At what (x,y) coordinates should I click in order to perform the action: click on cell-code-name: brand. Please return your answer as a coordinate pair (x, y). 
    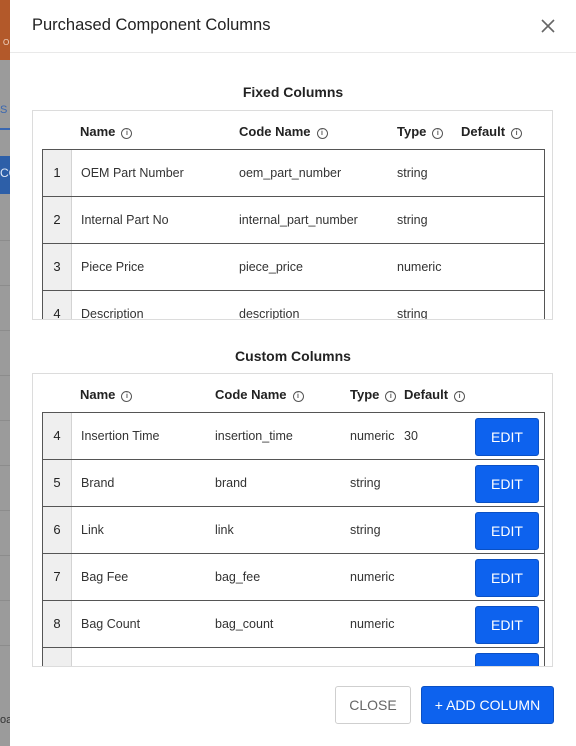
    Looking at the image, I should click on (231, 483).